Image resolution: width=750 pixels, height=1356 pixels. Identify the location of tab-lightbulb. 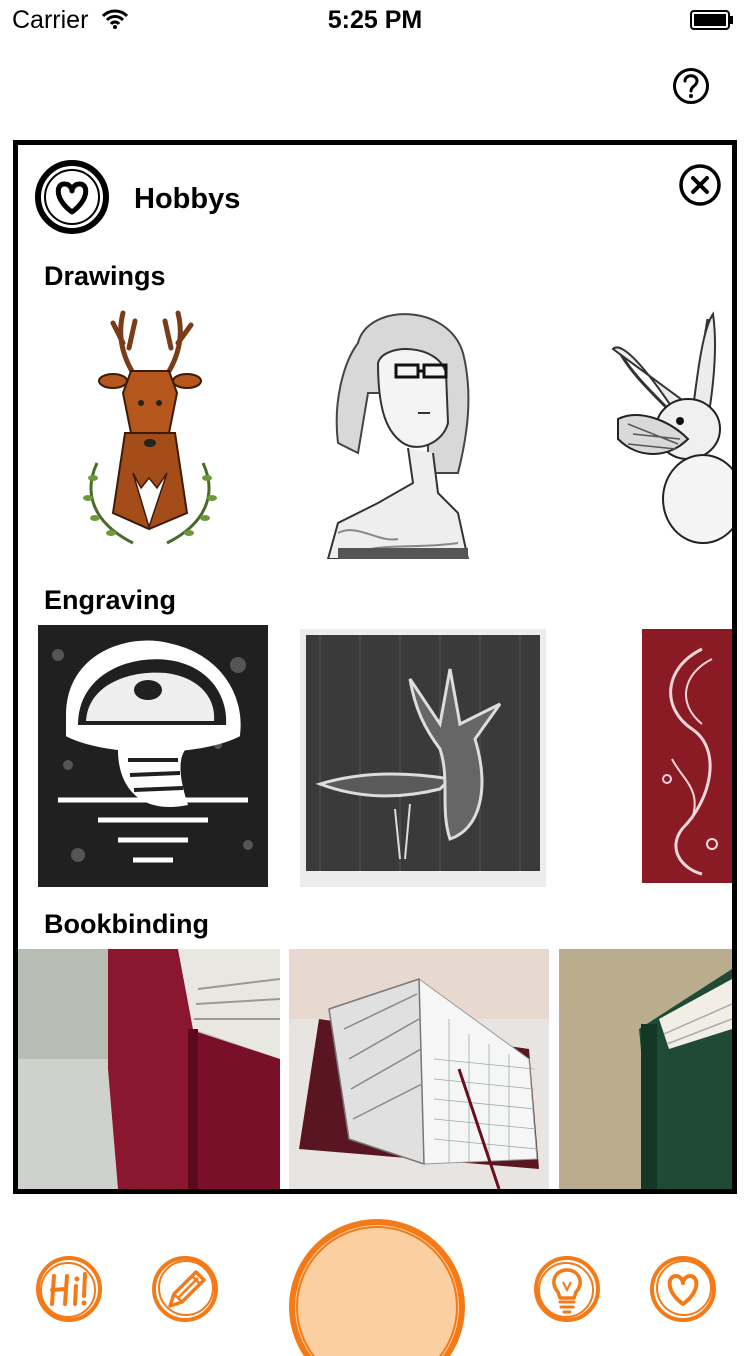
(567, 1289).